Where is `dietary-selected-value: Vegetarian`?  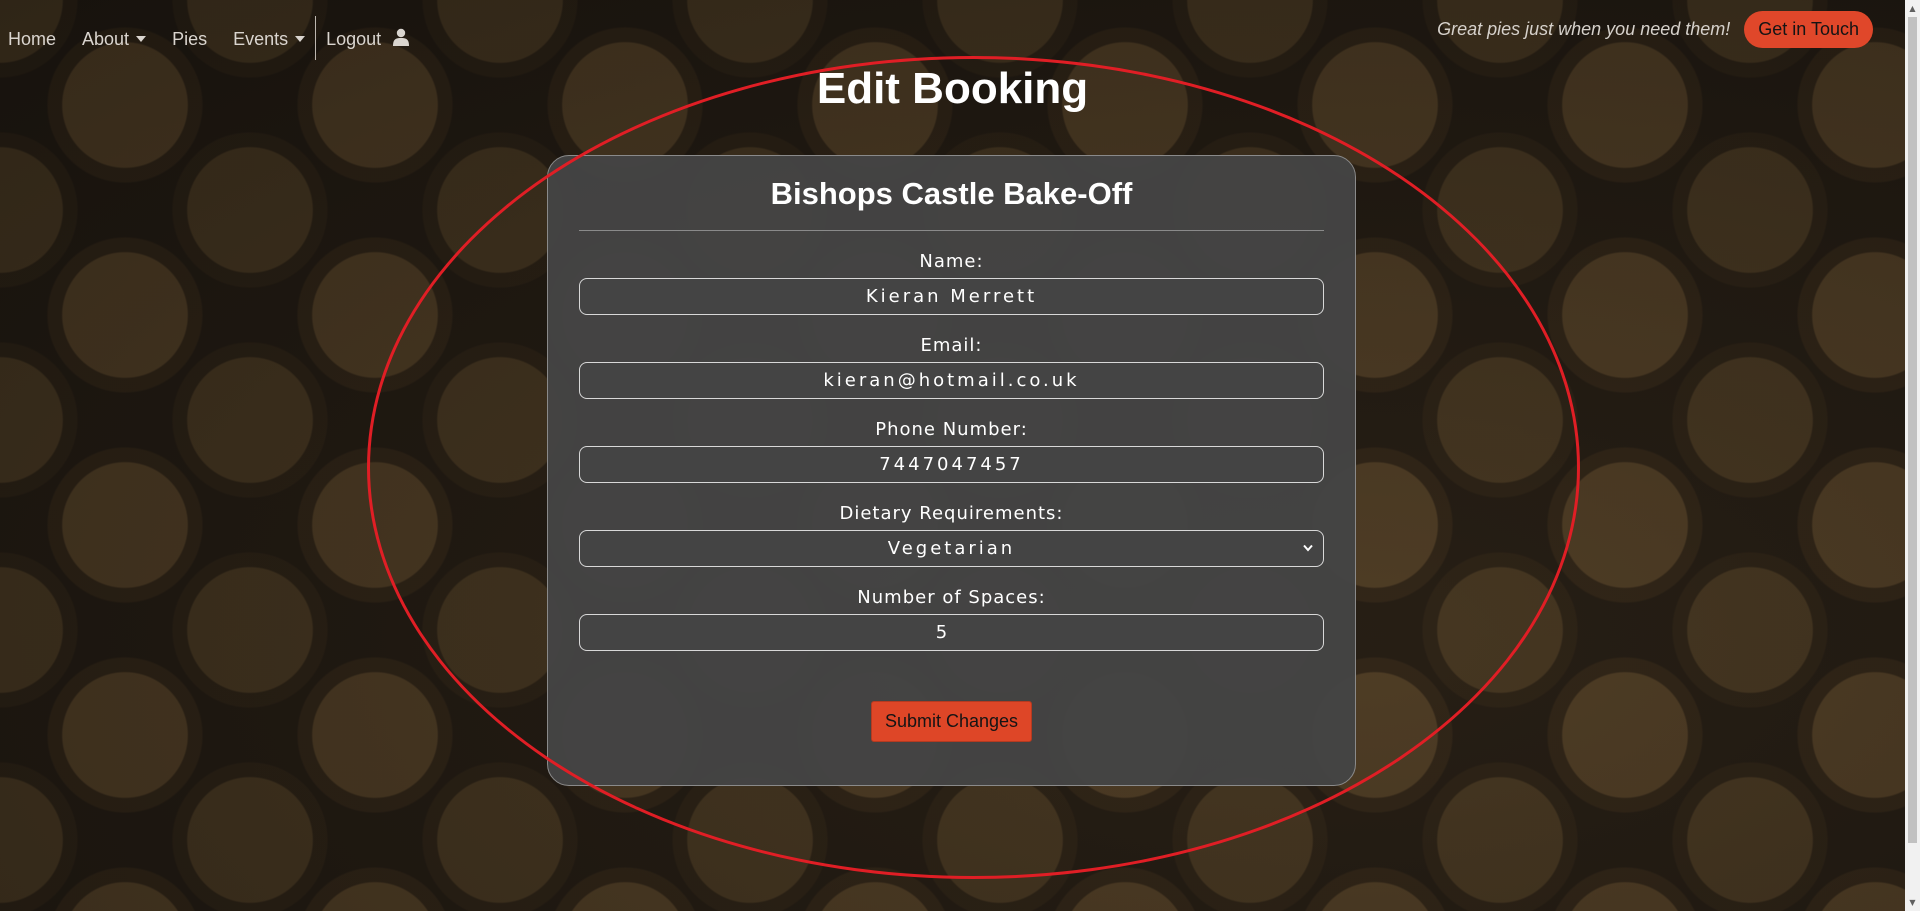 dietary-selected-value: Vegetarian is located at coordinates (951, 548).